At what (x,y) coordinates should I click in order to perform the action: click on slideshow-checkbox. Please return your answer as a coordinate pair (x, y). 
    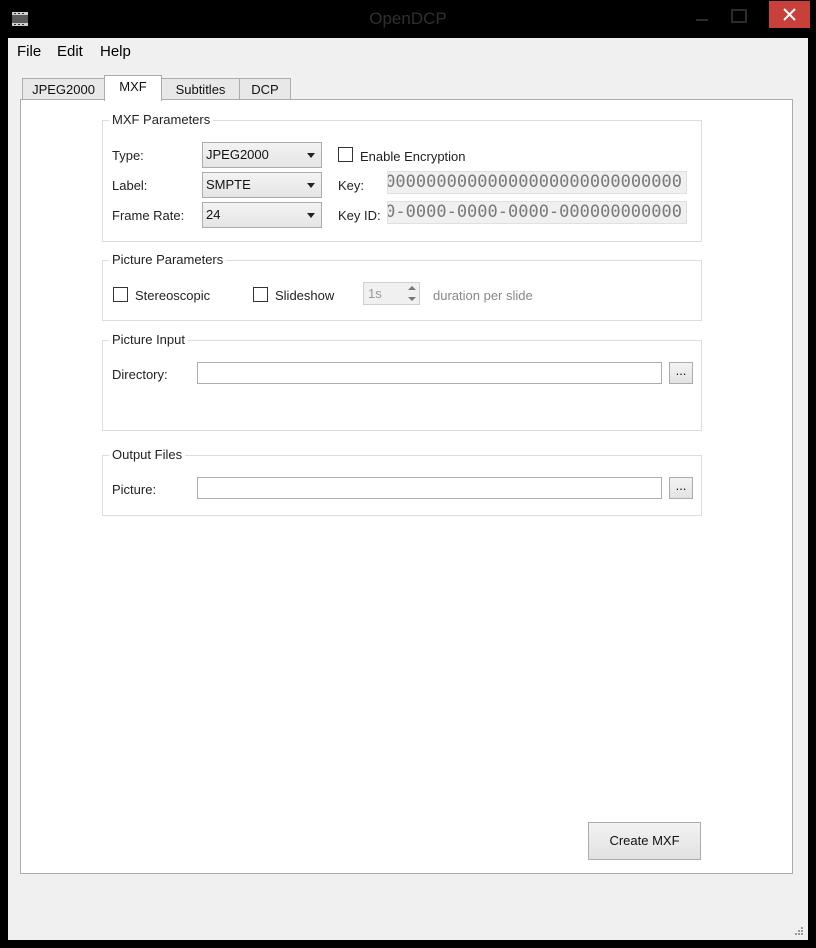
    Looking at the image, I should click on (260, 294).